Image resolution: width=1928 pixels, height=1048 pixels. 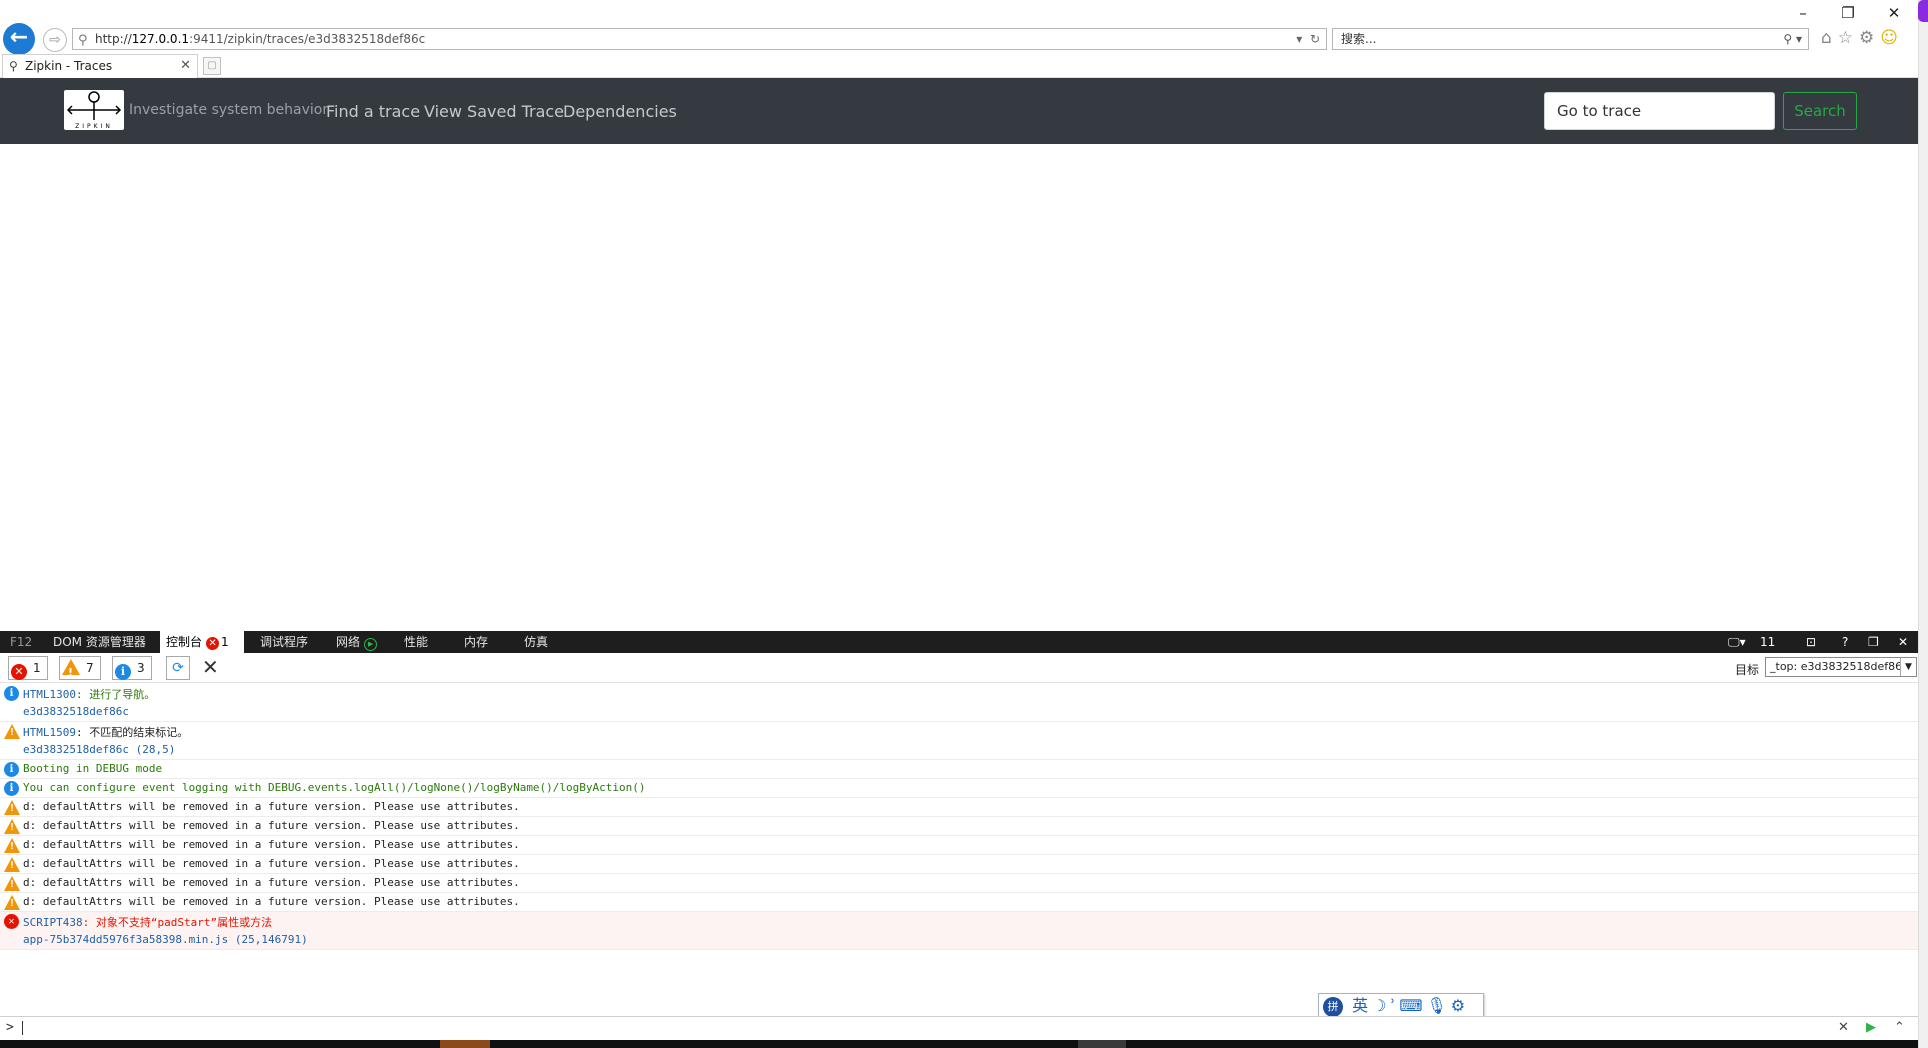 I want to click on prompt-chevron: >, so click(x=10, y=1027).